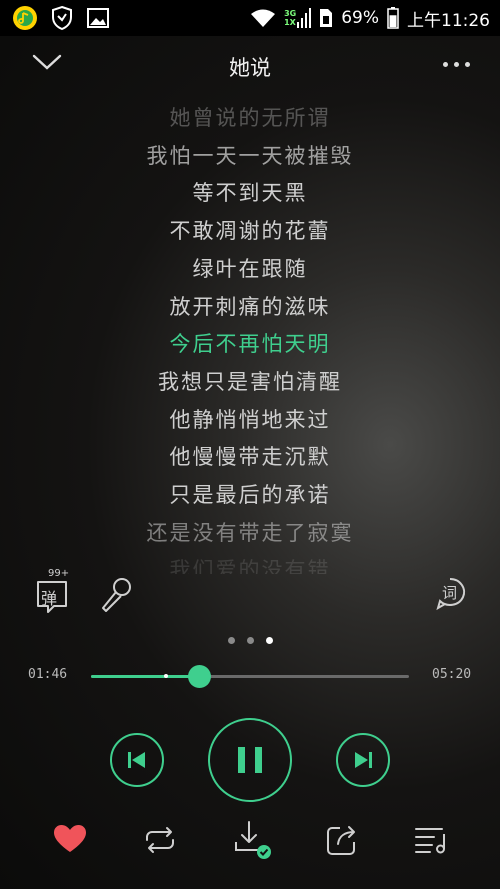 The image size is (500, 889). I want to click on song-title: 她说, so click(250, 68).